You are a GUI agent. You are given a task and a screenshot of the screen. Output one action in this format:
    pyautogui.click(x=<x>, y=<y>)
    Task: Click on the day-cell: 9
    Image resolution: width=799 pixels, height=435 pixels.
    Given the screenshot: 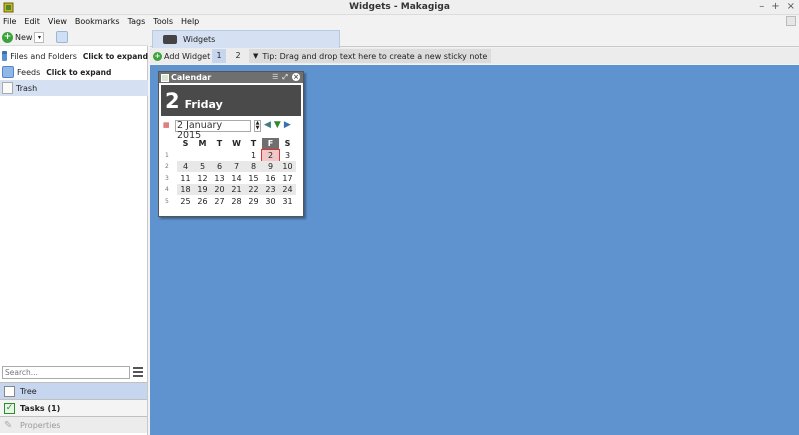 What is the action you would take?
    pyautogui.click(x=270, y=167)
    